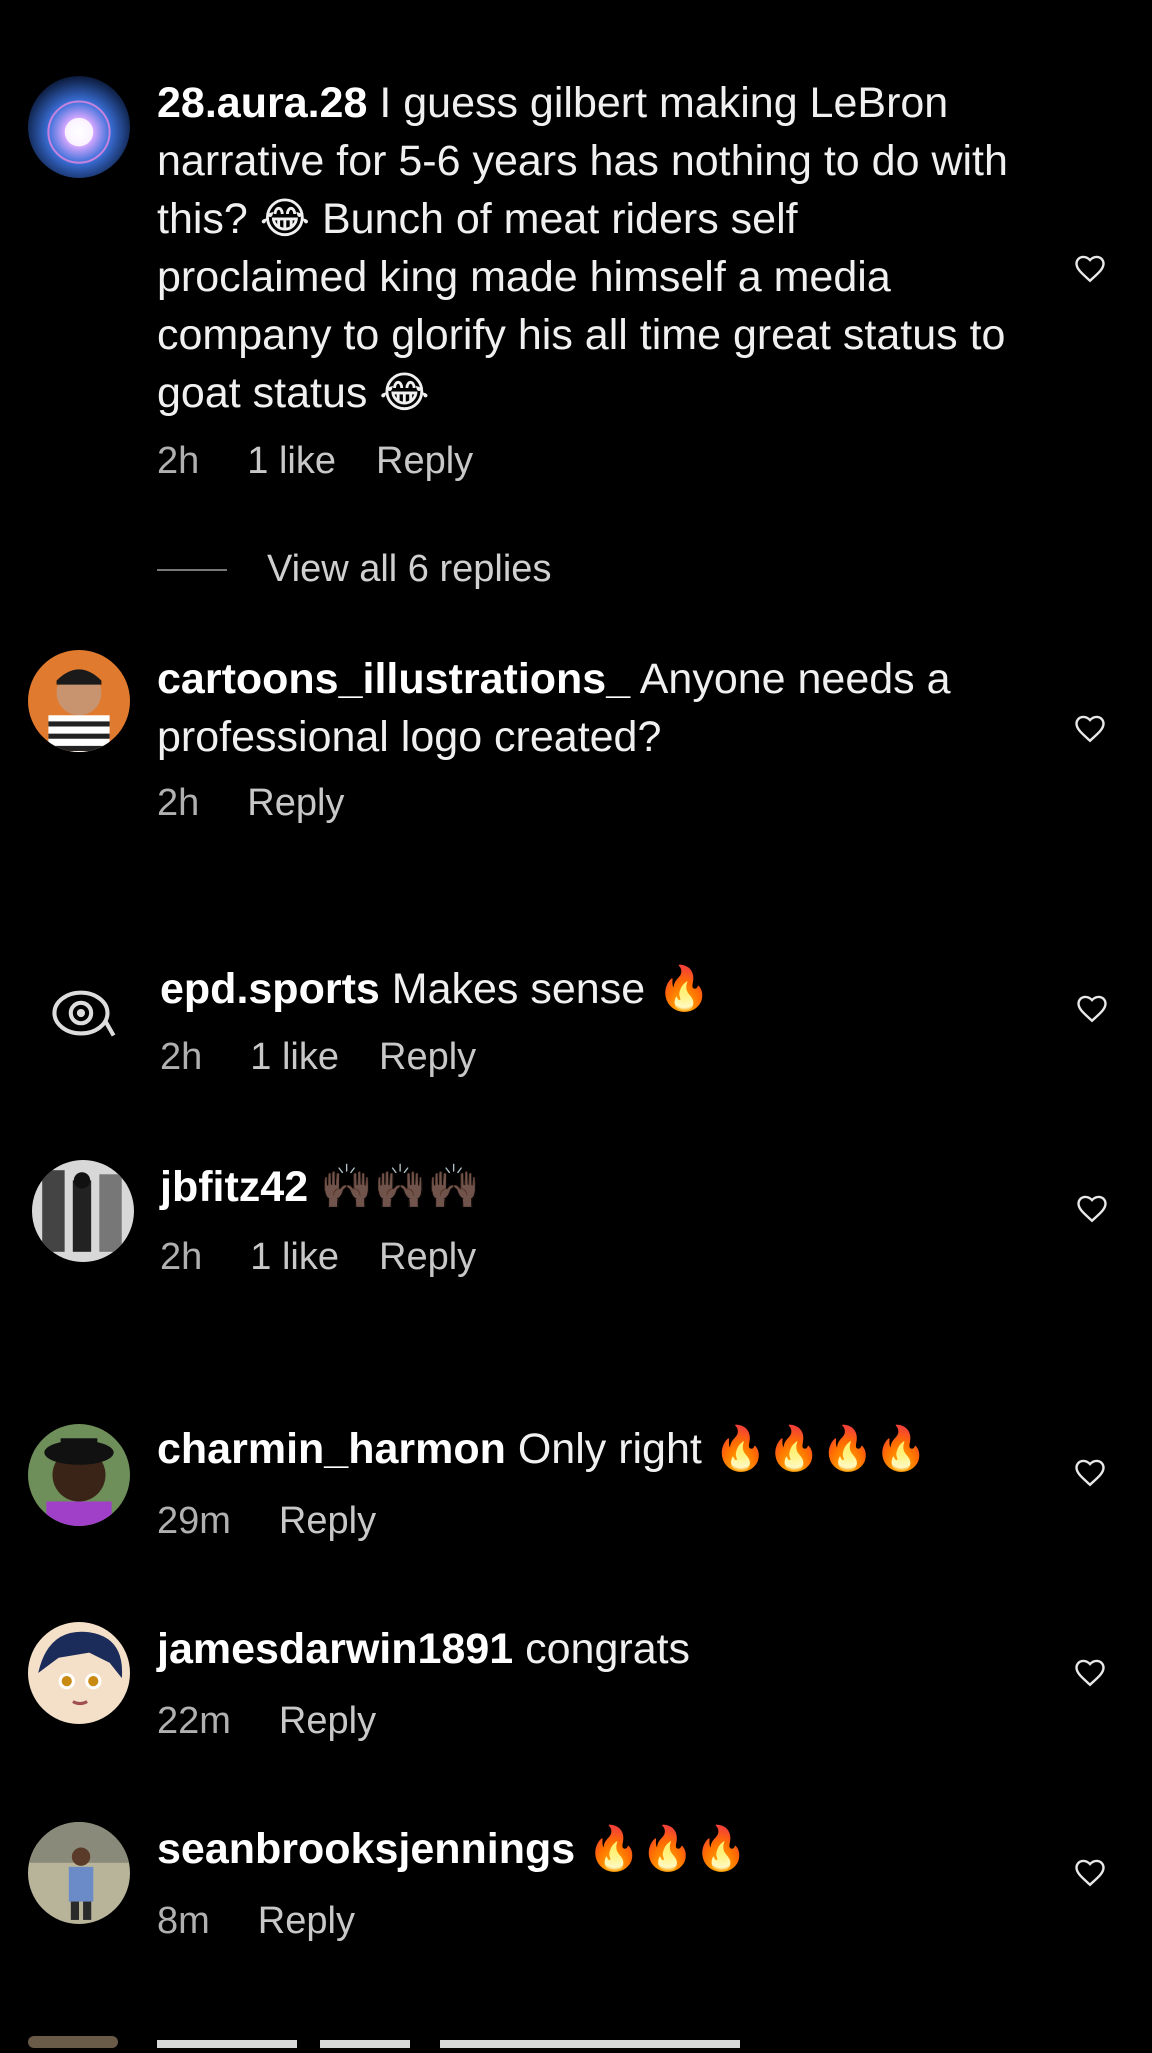 This screenshot has width=1152, height=2053. Describe the element at coordinates (409, 569) in the screenshot. I see `view-replies-label: View all 6 replies` at that location.